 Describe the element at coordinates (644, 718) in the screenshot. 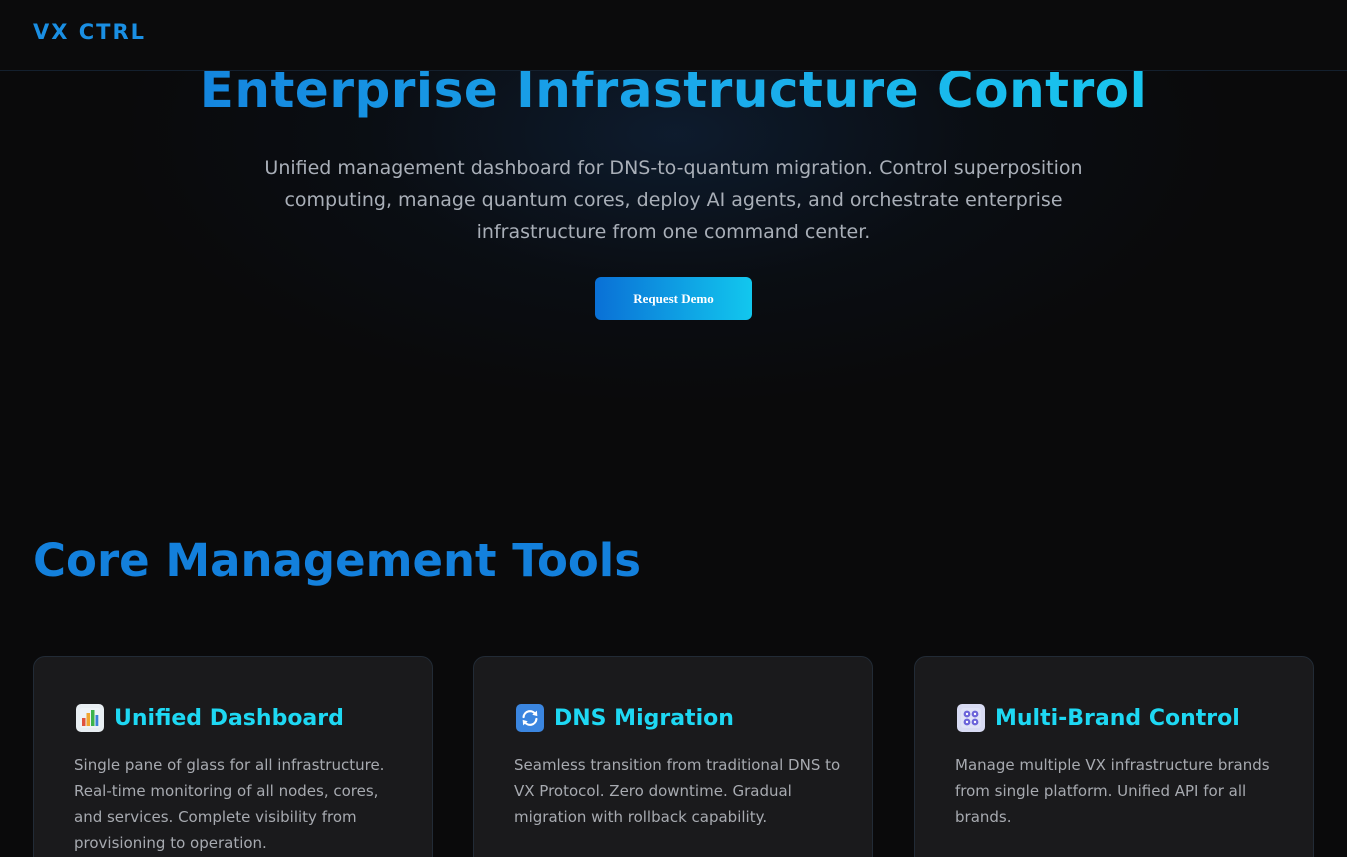

I see `card-title: DNS Migration` at that location.